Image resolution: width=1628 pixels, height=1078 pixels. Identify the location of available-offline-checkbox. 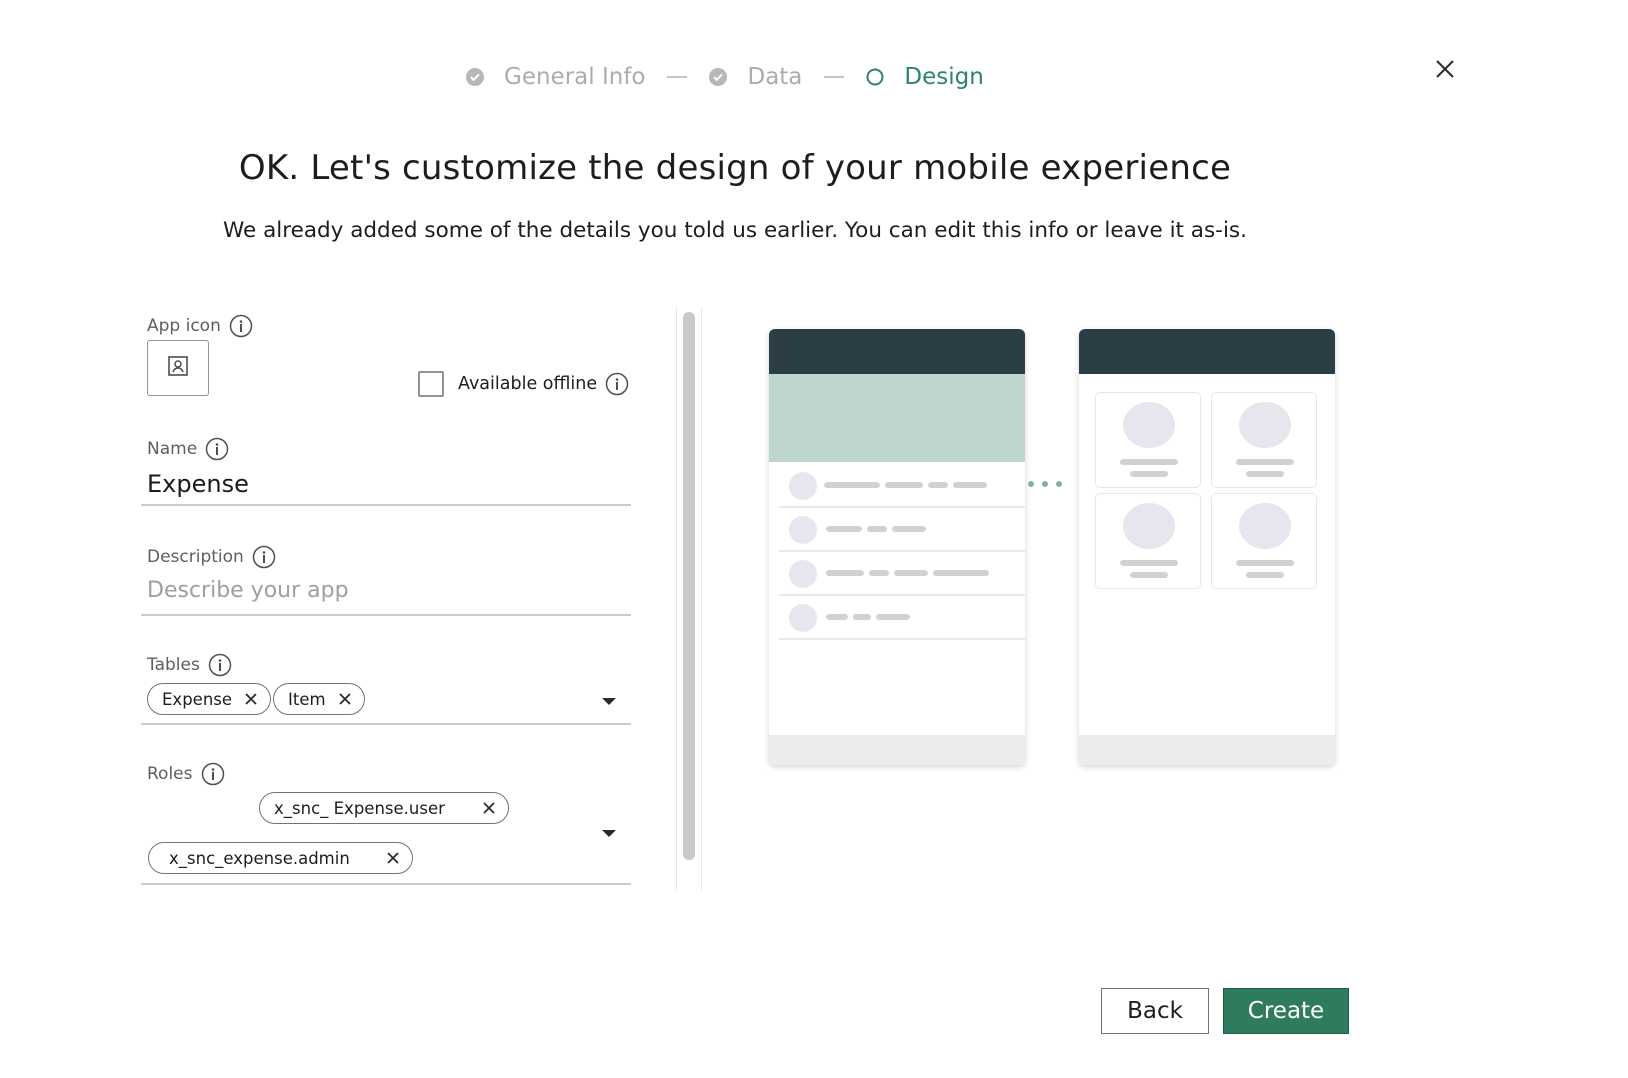
(431, 384).